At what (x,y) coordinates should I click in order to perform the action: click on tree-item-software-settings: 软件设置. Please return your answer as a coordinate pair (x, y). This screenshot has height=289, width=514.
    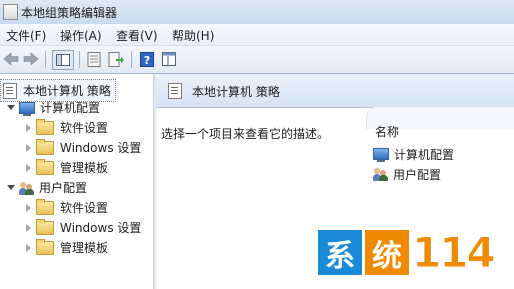
    Looking at the image, I should click on (66, 127).